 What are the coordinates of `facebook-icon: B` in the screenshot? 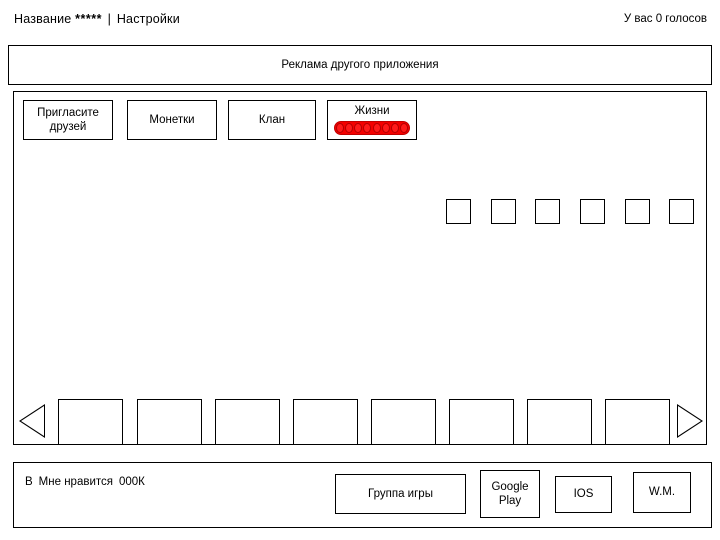 It's located at (29, 482).